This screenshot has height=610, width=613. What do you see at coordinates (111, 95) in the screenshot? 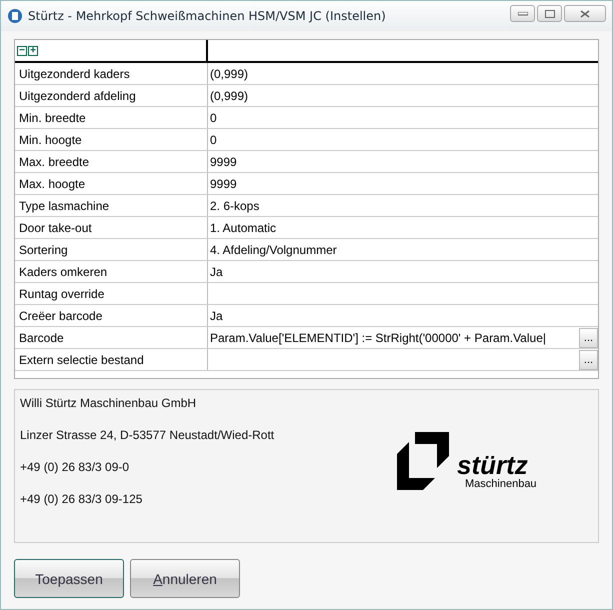
I see `property-name: Uitgezonderd afdeling` at bounding box center [111, 95].